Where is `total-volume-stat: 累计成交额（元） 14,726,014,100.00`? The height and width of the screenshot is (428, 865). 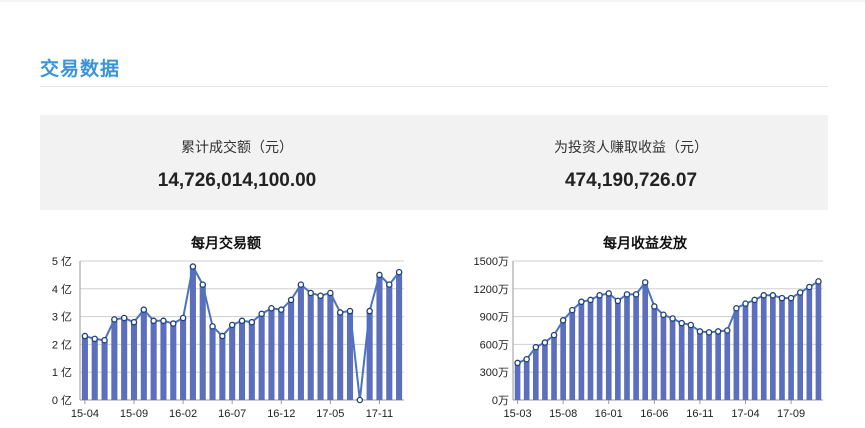
total-volume-stat: 累计成交额（元） 14,726,014,100.00 is located at coordinates (237, 162).